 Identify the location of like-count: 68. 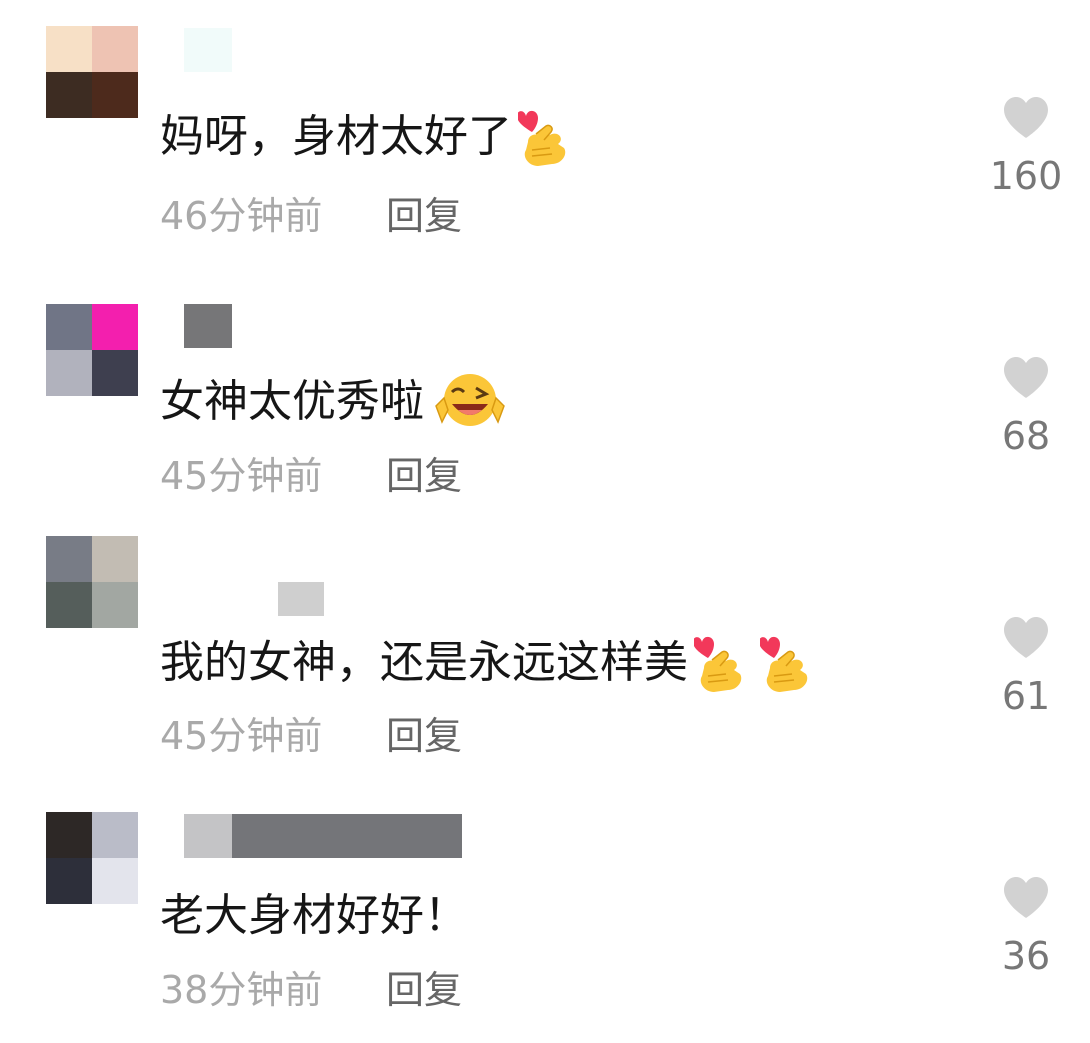
(1026, 436).